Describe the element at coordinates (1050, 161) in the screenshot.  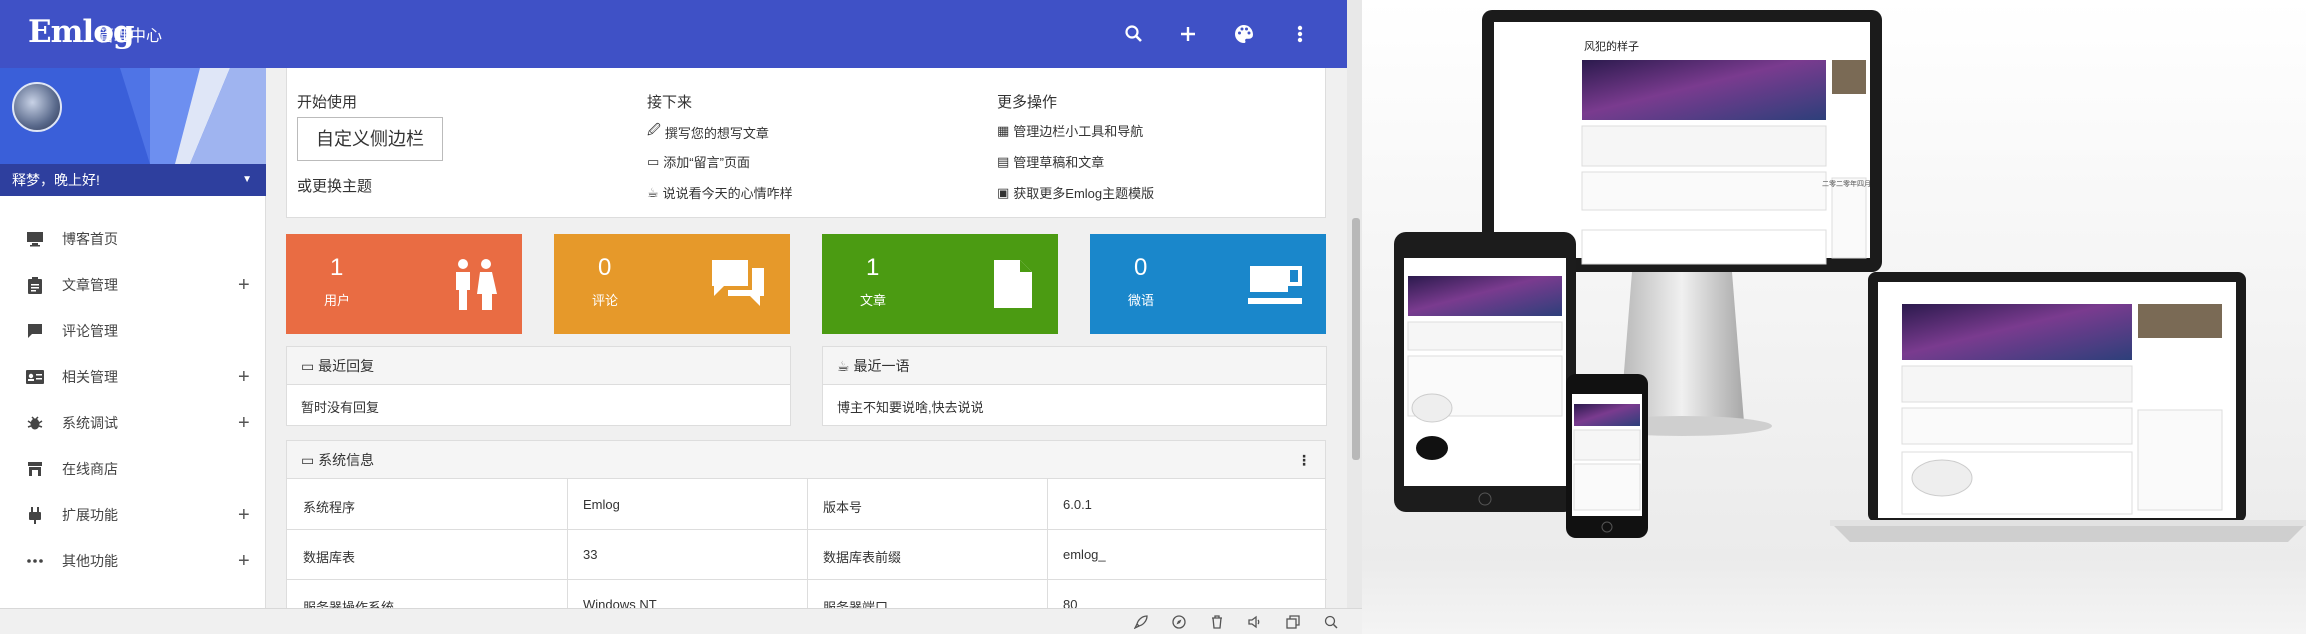
I see `manage-drafts-link: ▤ 管理草稿和文章` at that location.